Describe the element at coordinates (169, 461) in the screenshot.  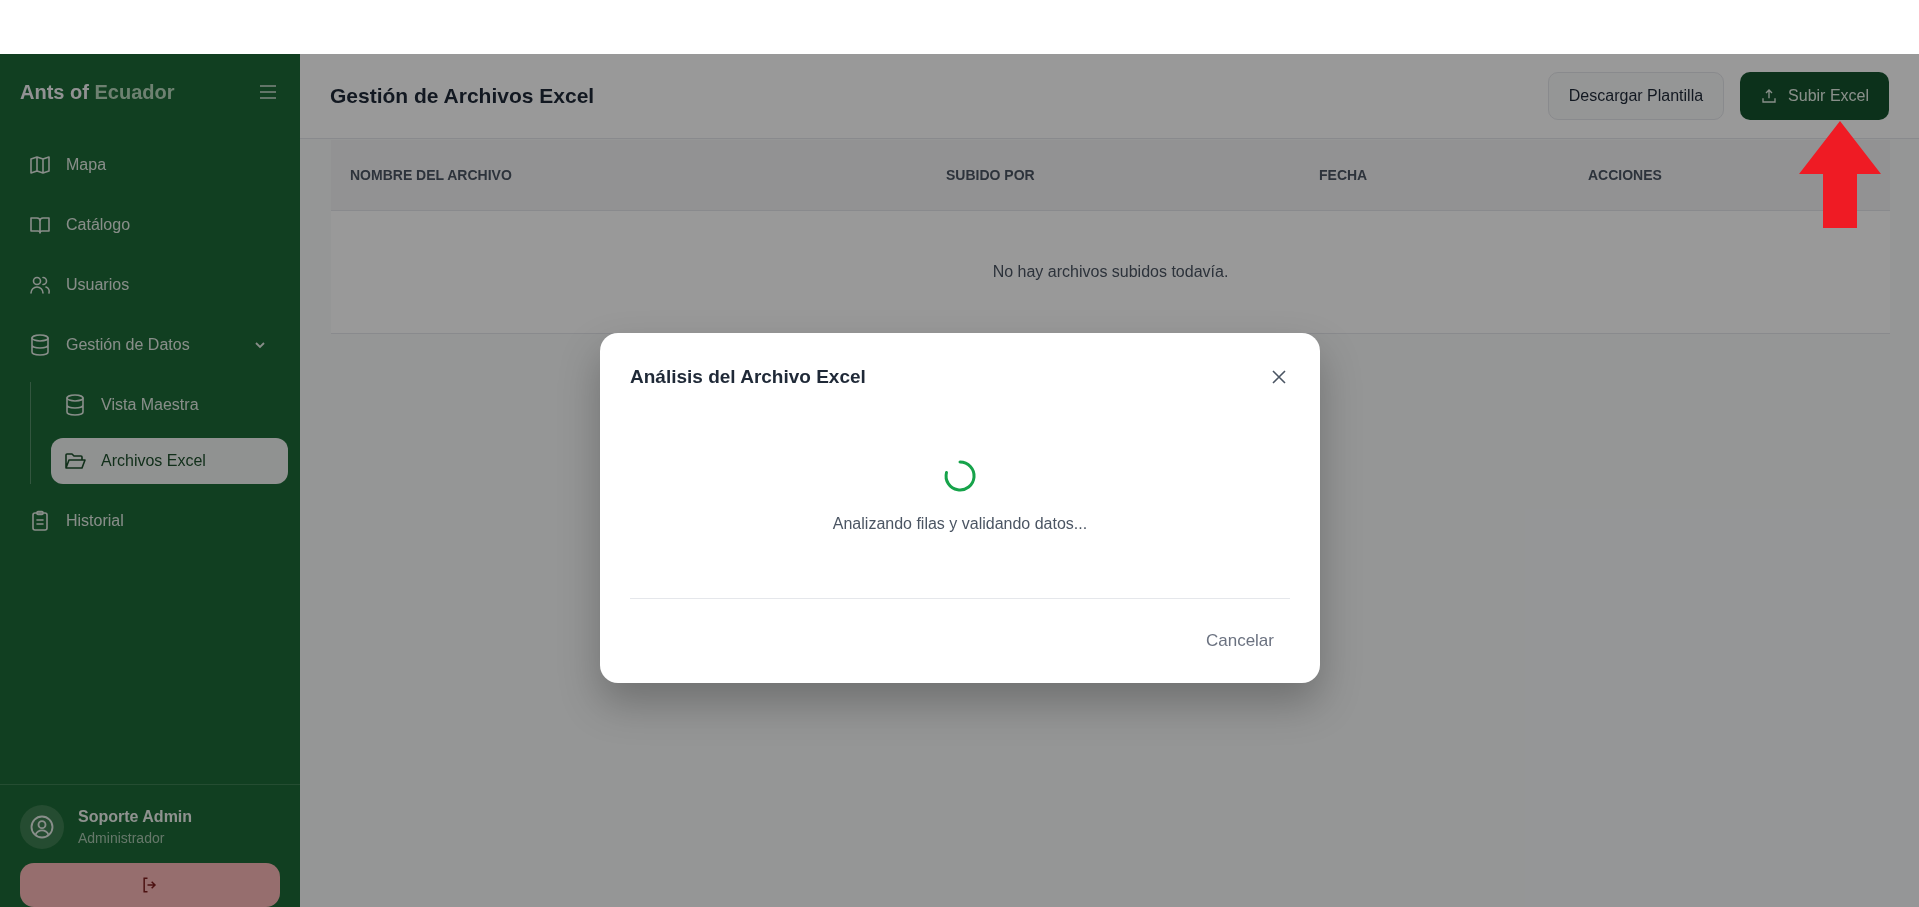
I see `sidebar-item: Archivos Excel` at that location.